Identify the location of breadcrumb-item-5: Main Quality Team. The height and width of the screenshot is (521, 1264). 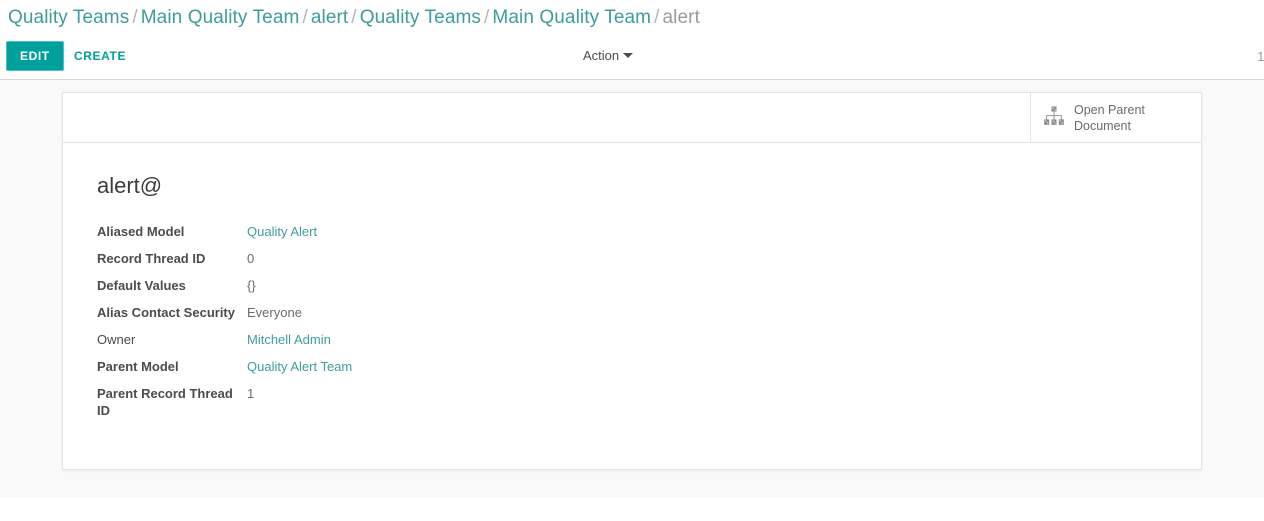
(571, 17).